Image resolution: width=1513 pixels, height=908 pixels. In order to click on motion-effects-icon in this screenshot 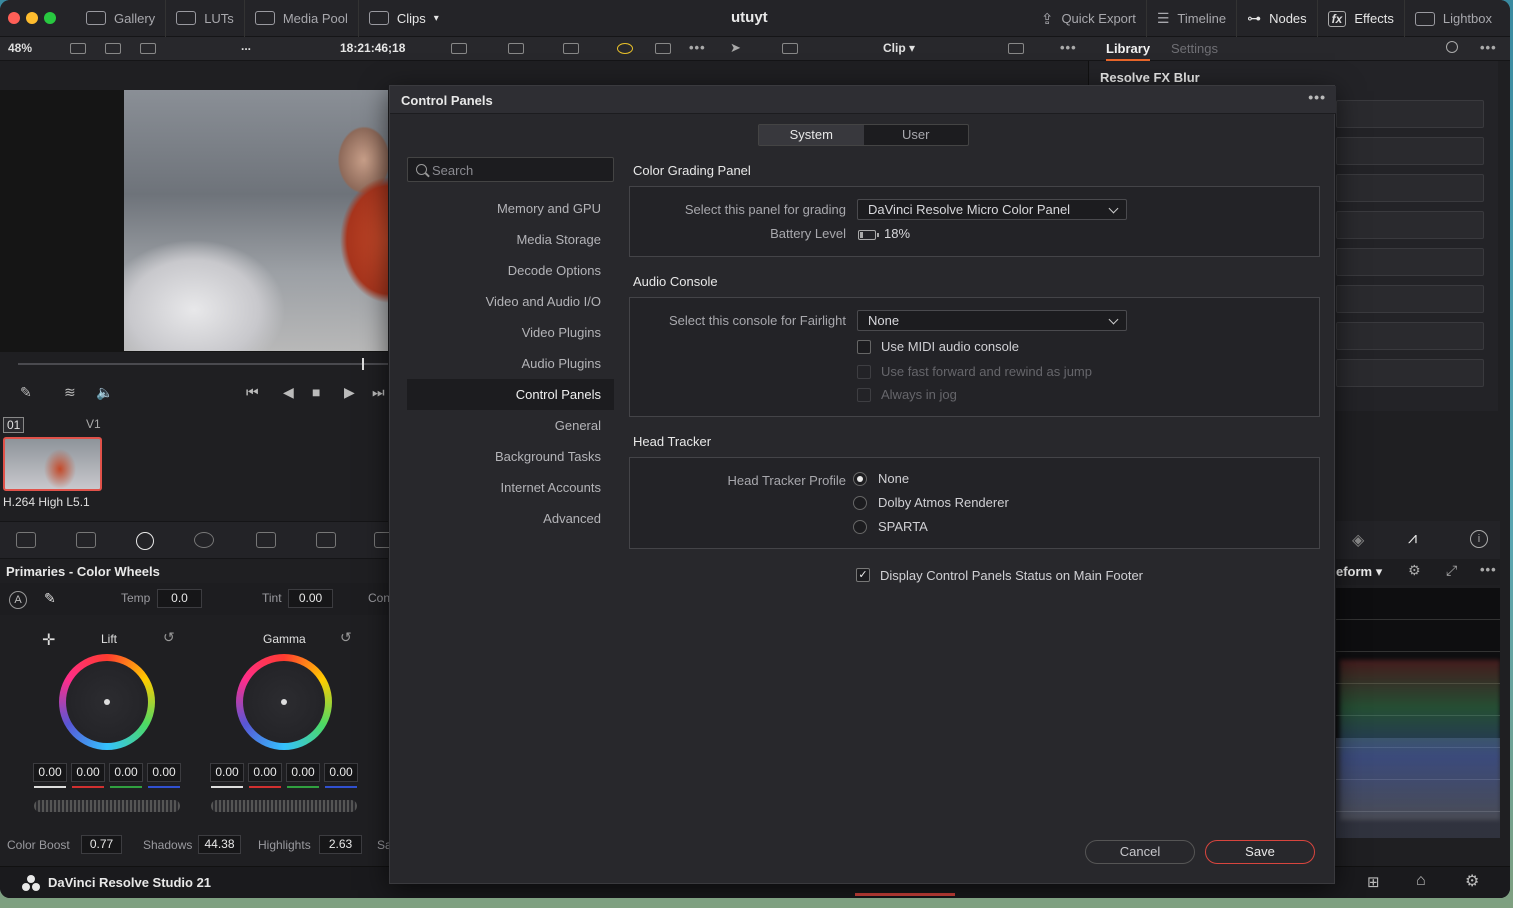, I will do `click(326, 540)`.